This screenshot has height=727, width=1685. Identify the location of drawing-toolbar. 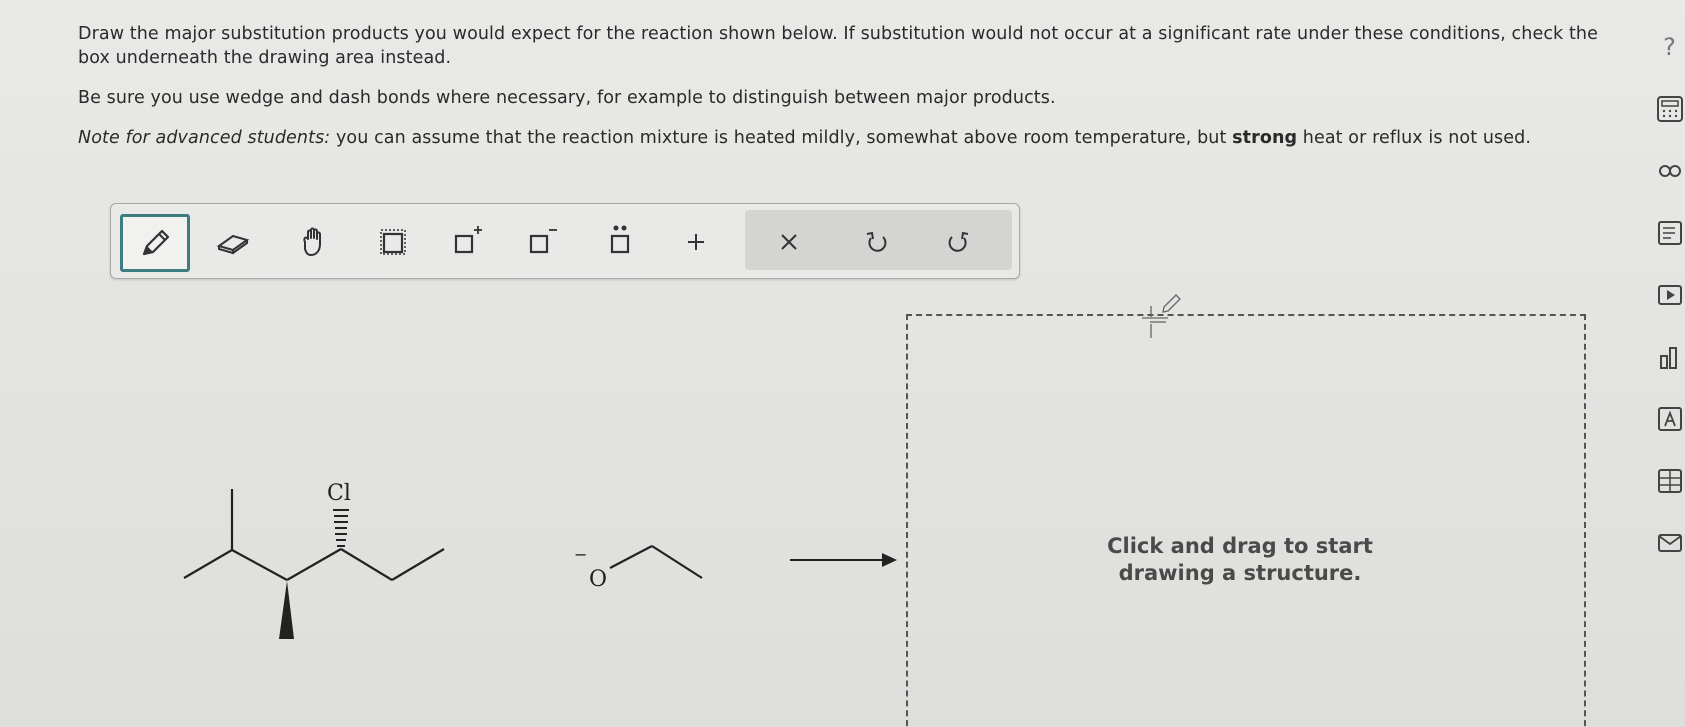
(565, 241).